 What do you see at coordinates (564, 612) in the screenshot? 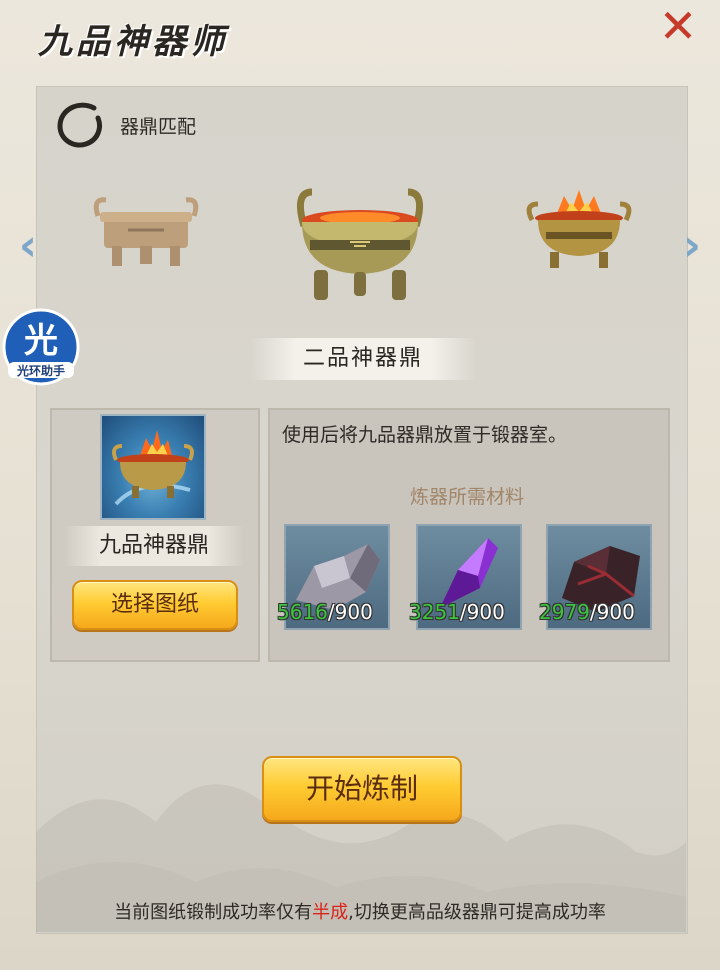
I see `material-have-3: 2979` at bounding box center [564, 612].